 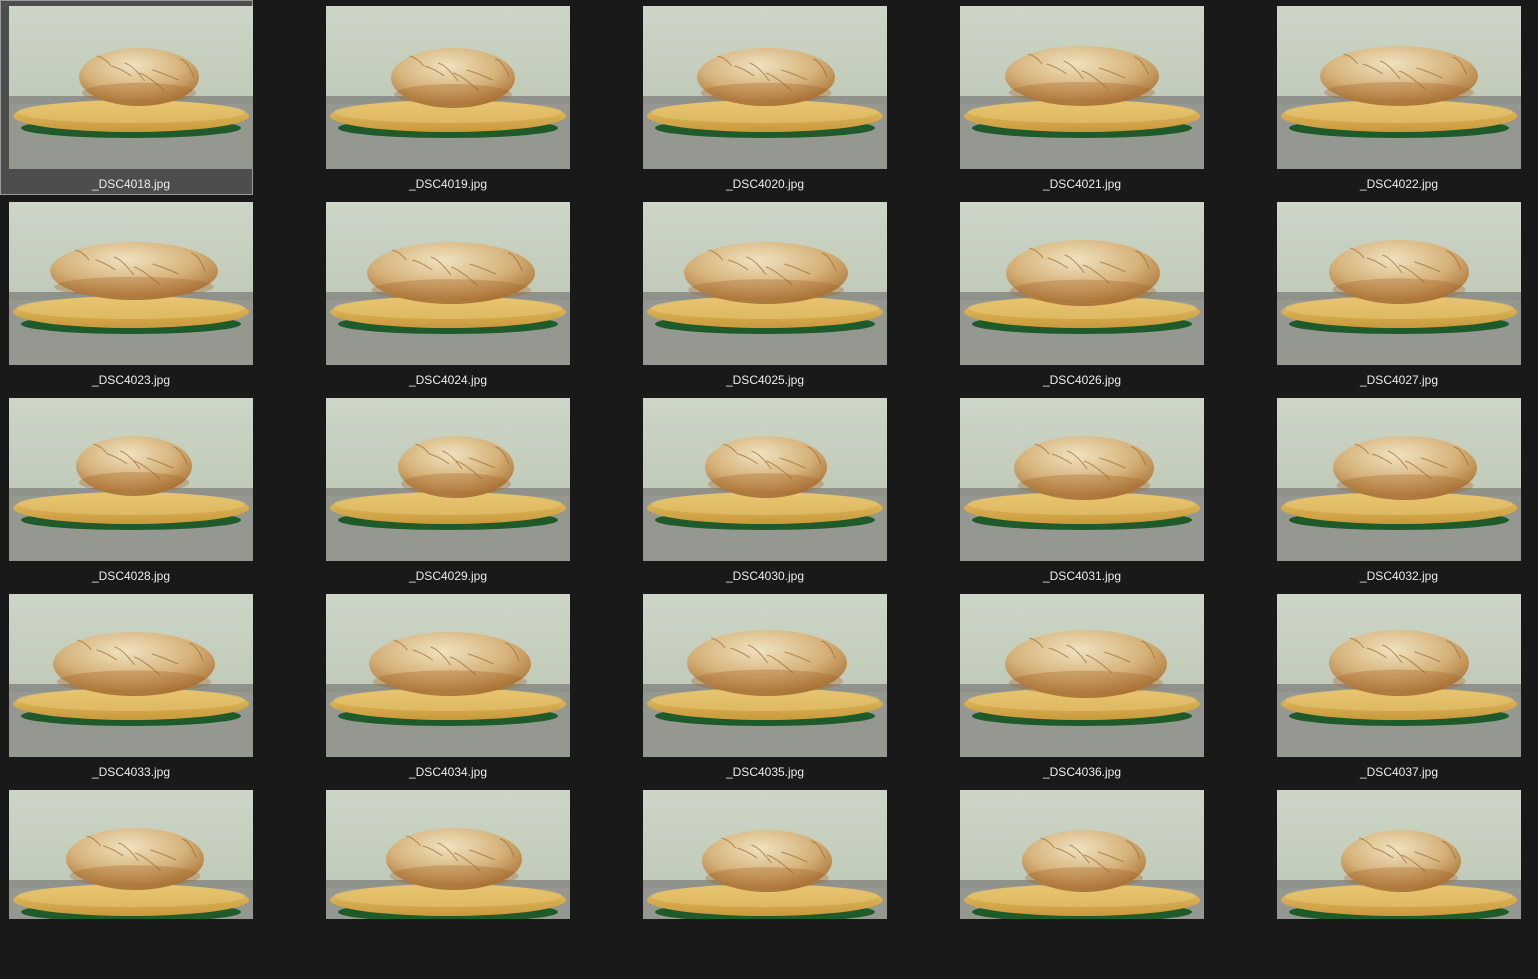 I want to click on file-name-label: _DSC4036.jpg, so click(x=1082, y=772).